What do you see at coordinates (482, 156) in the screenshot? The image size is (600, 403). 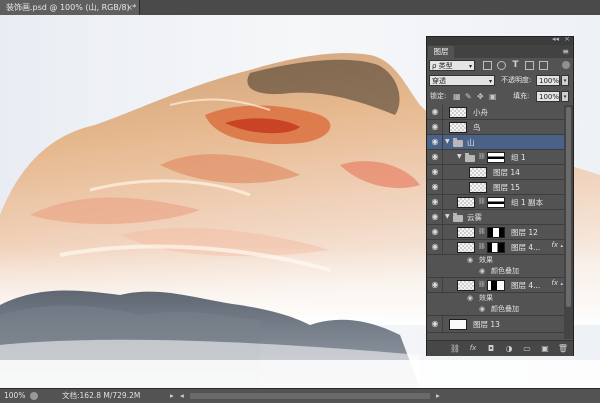 I see `link-chain-icon: ⛓` at bounding box center [482, 156].